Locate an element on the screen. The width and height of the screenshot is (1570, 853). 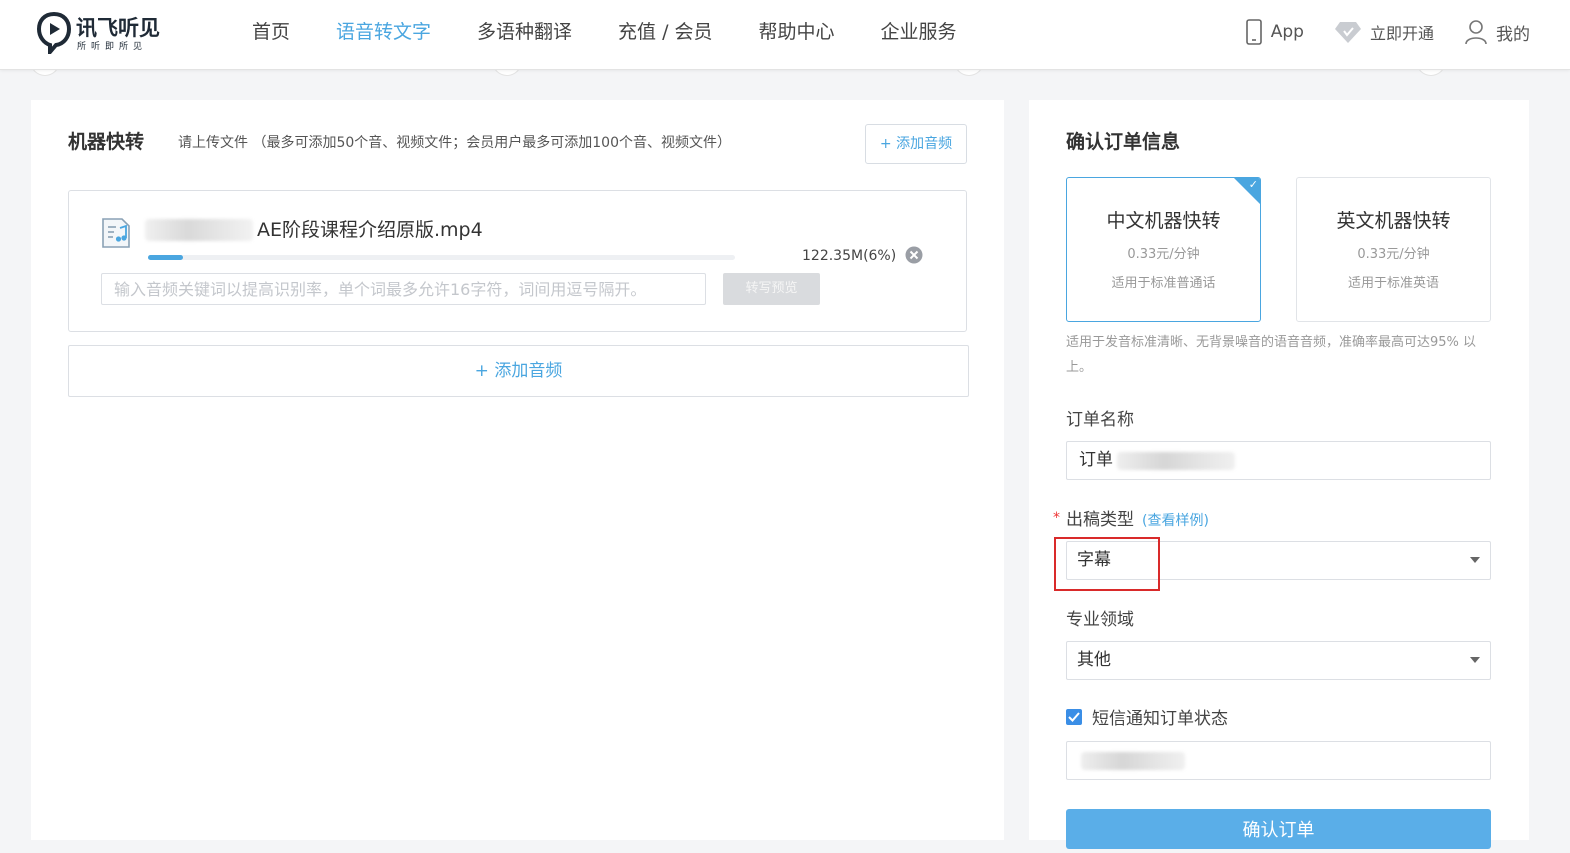
service-card-english: 英文机器快转 0.33元/分钟 适用于标准英语 is located at coordinates (1393, 249).